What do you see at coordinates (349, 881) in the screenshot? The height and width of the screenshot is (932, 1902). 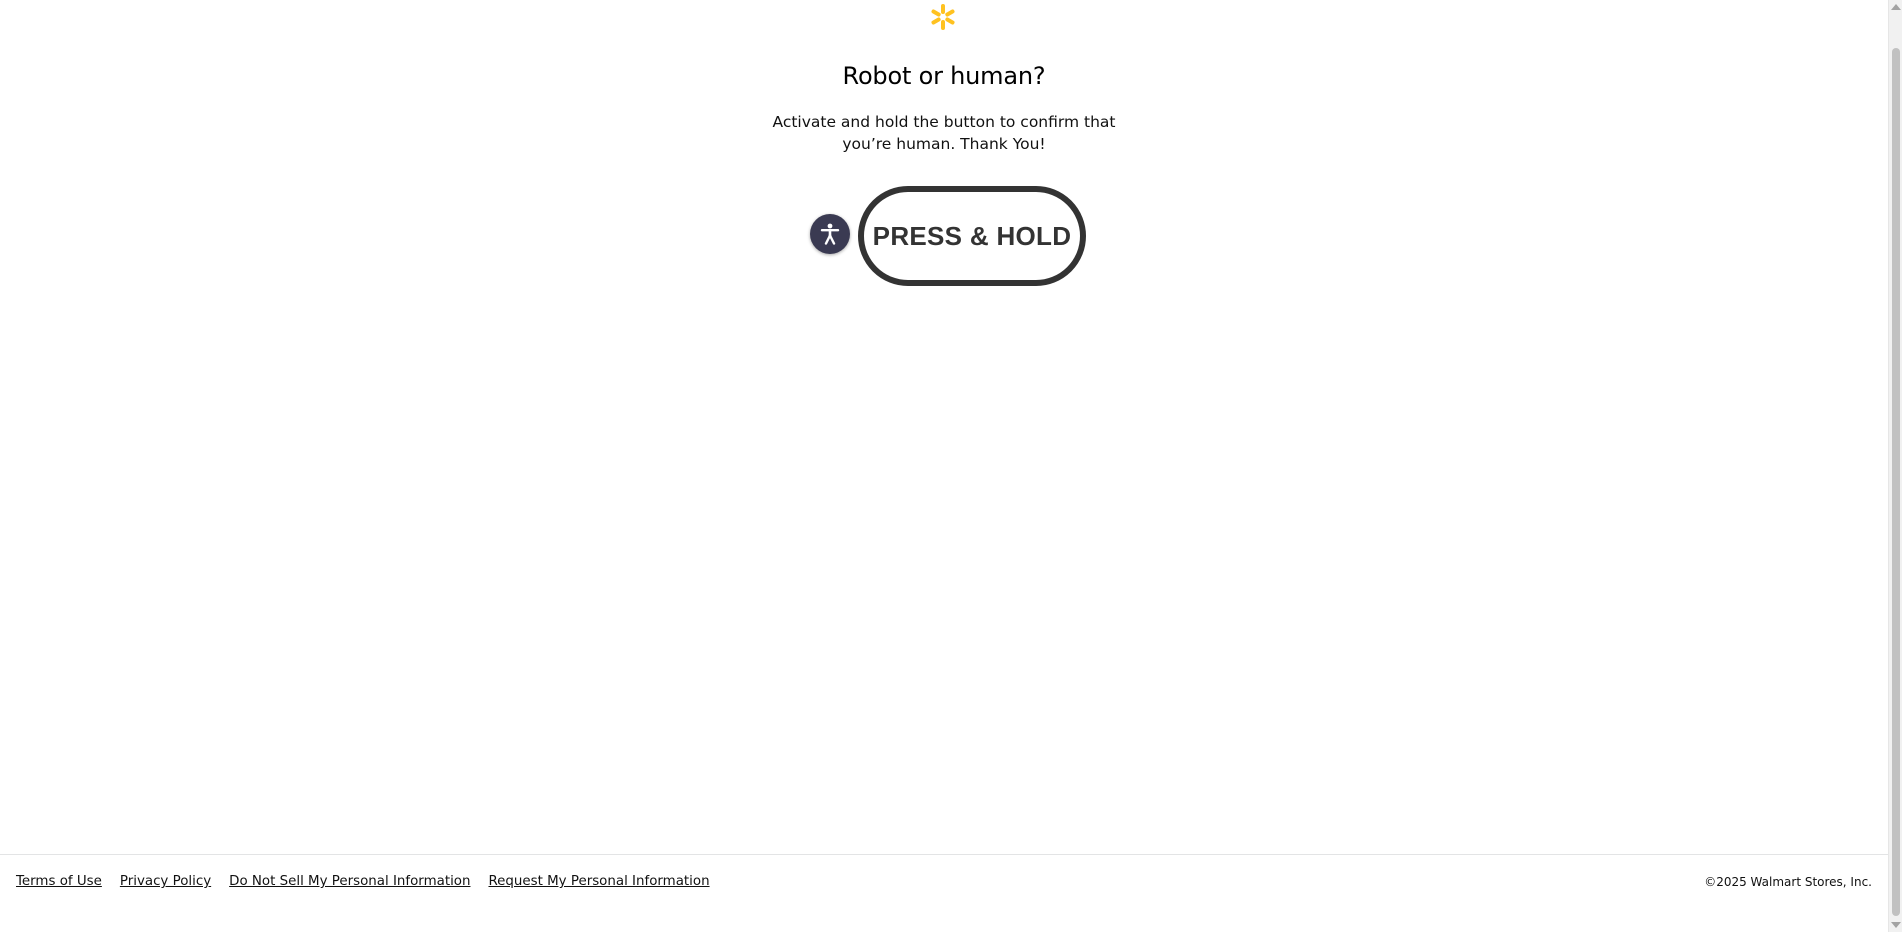 I see `do-not-sell-link: Do Not Sell My Personal Information` at bounding box center [349, 881].